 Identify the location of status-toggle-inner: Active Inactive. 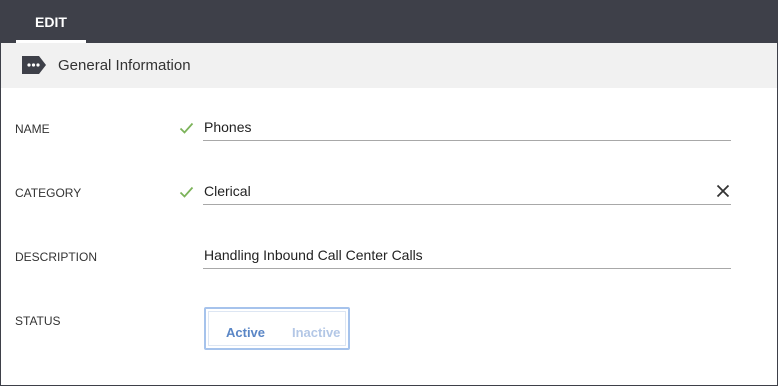
(277, 328).